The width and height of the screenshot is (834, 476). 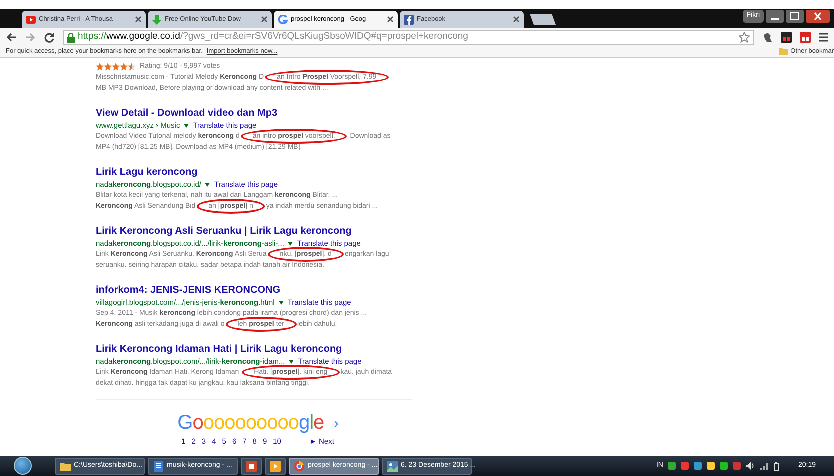 What do you see at coordinates (299, 466) in the screenshot?
I see `browser-icon` at bounding box center [299, 466].